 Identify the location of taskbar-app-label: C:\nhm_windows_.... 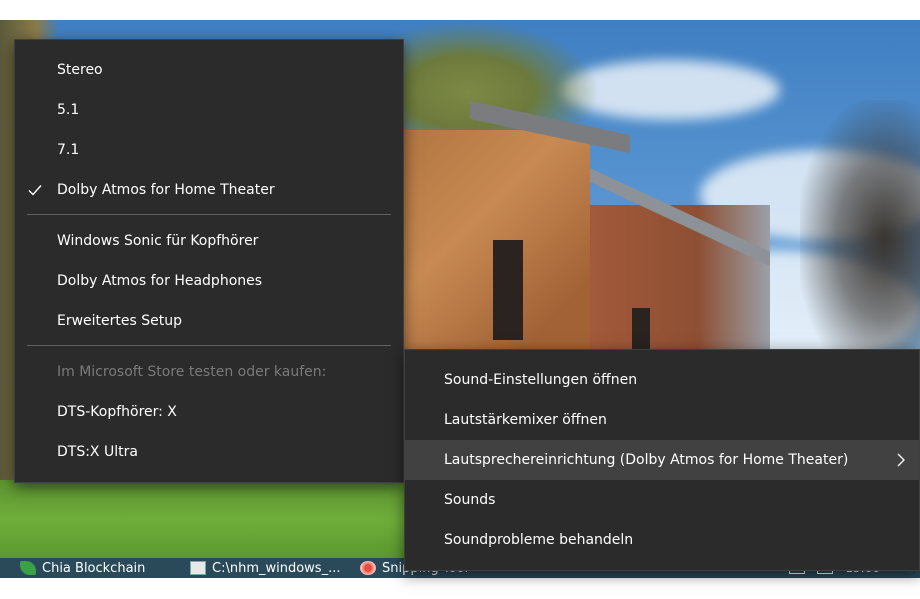
(276, 568).